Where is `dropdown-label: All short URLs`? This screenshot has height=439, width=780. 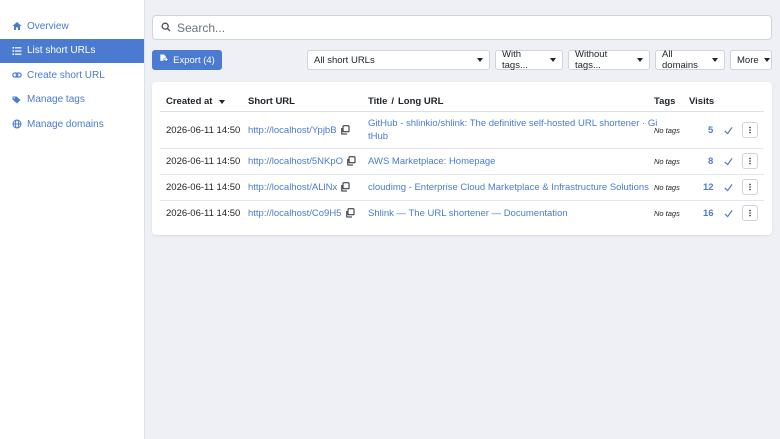 dropdown-label: All short URLs is located at coordinates (344, 60).